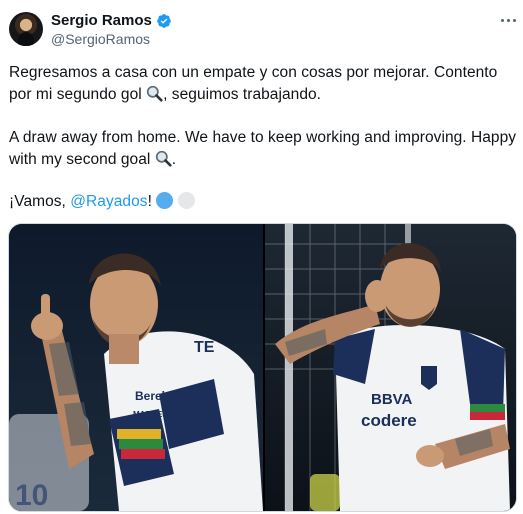  What do you see at coordinates (165, 200) in the screenshot?
I see `blue-circle-emoji-icon` at bounding box center [165, 200].